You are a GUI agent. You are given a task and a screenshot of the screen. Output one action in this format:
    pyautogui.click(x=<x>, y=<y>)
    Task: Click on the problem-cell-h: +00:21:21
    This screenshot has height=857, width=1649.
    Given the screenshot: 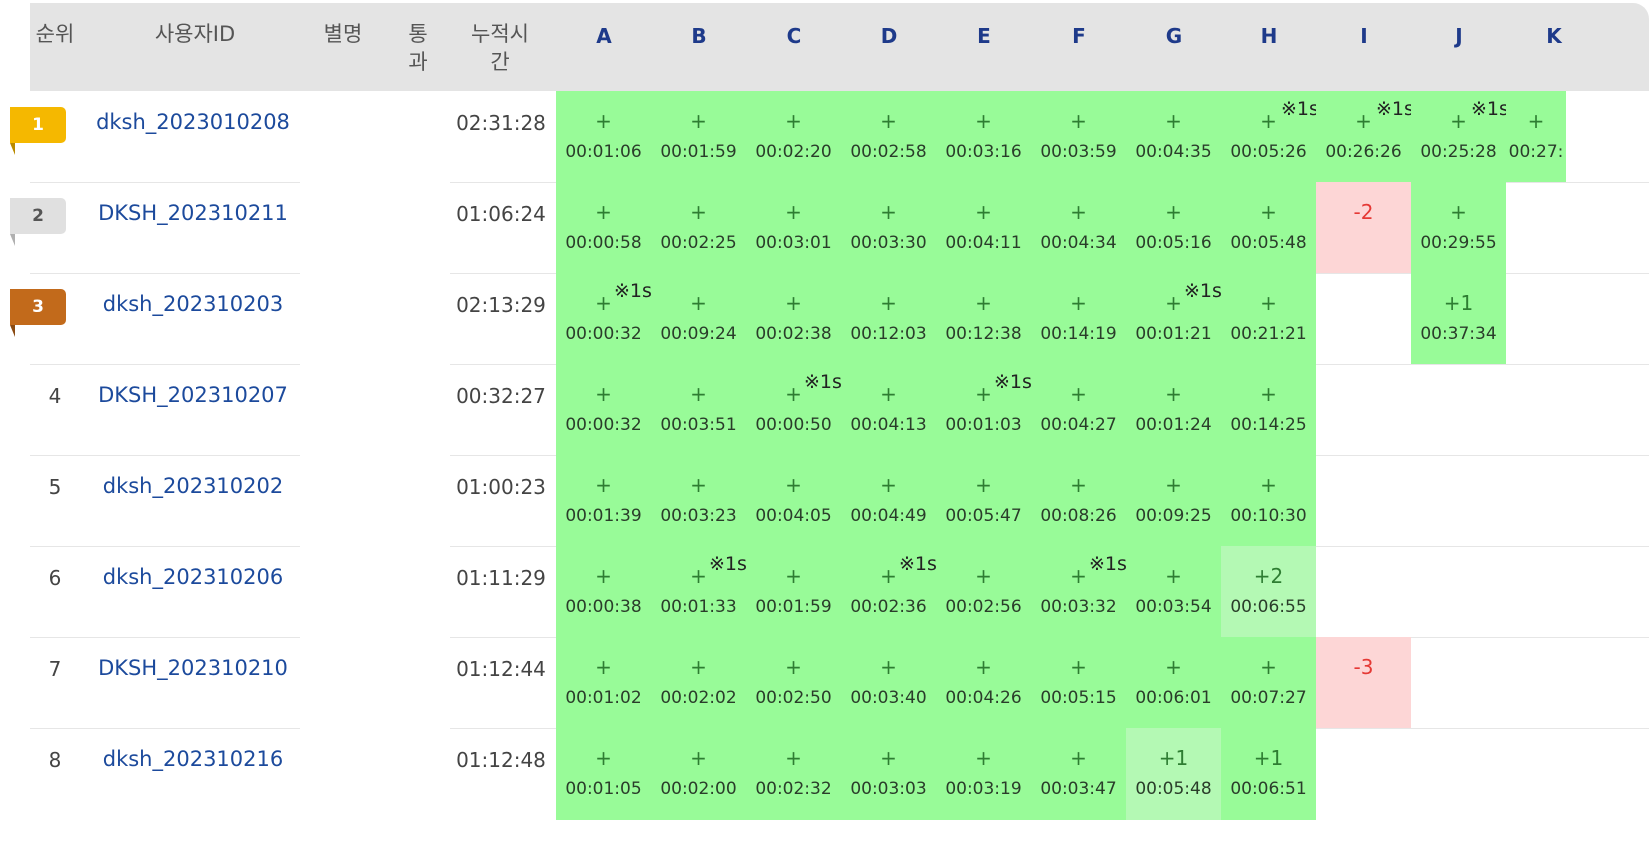 What is the action you would take?
    pyautogui.click(x=1268, y=319)
    